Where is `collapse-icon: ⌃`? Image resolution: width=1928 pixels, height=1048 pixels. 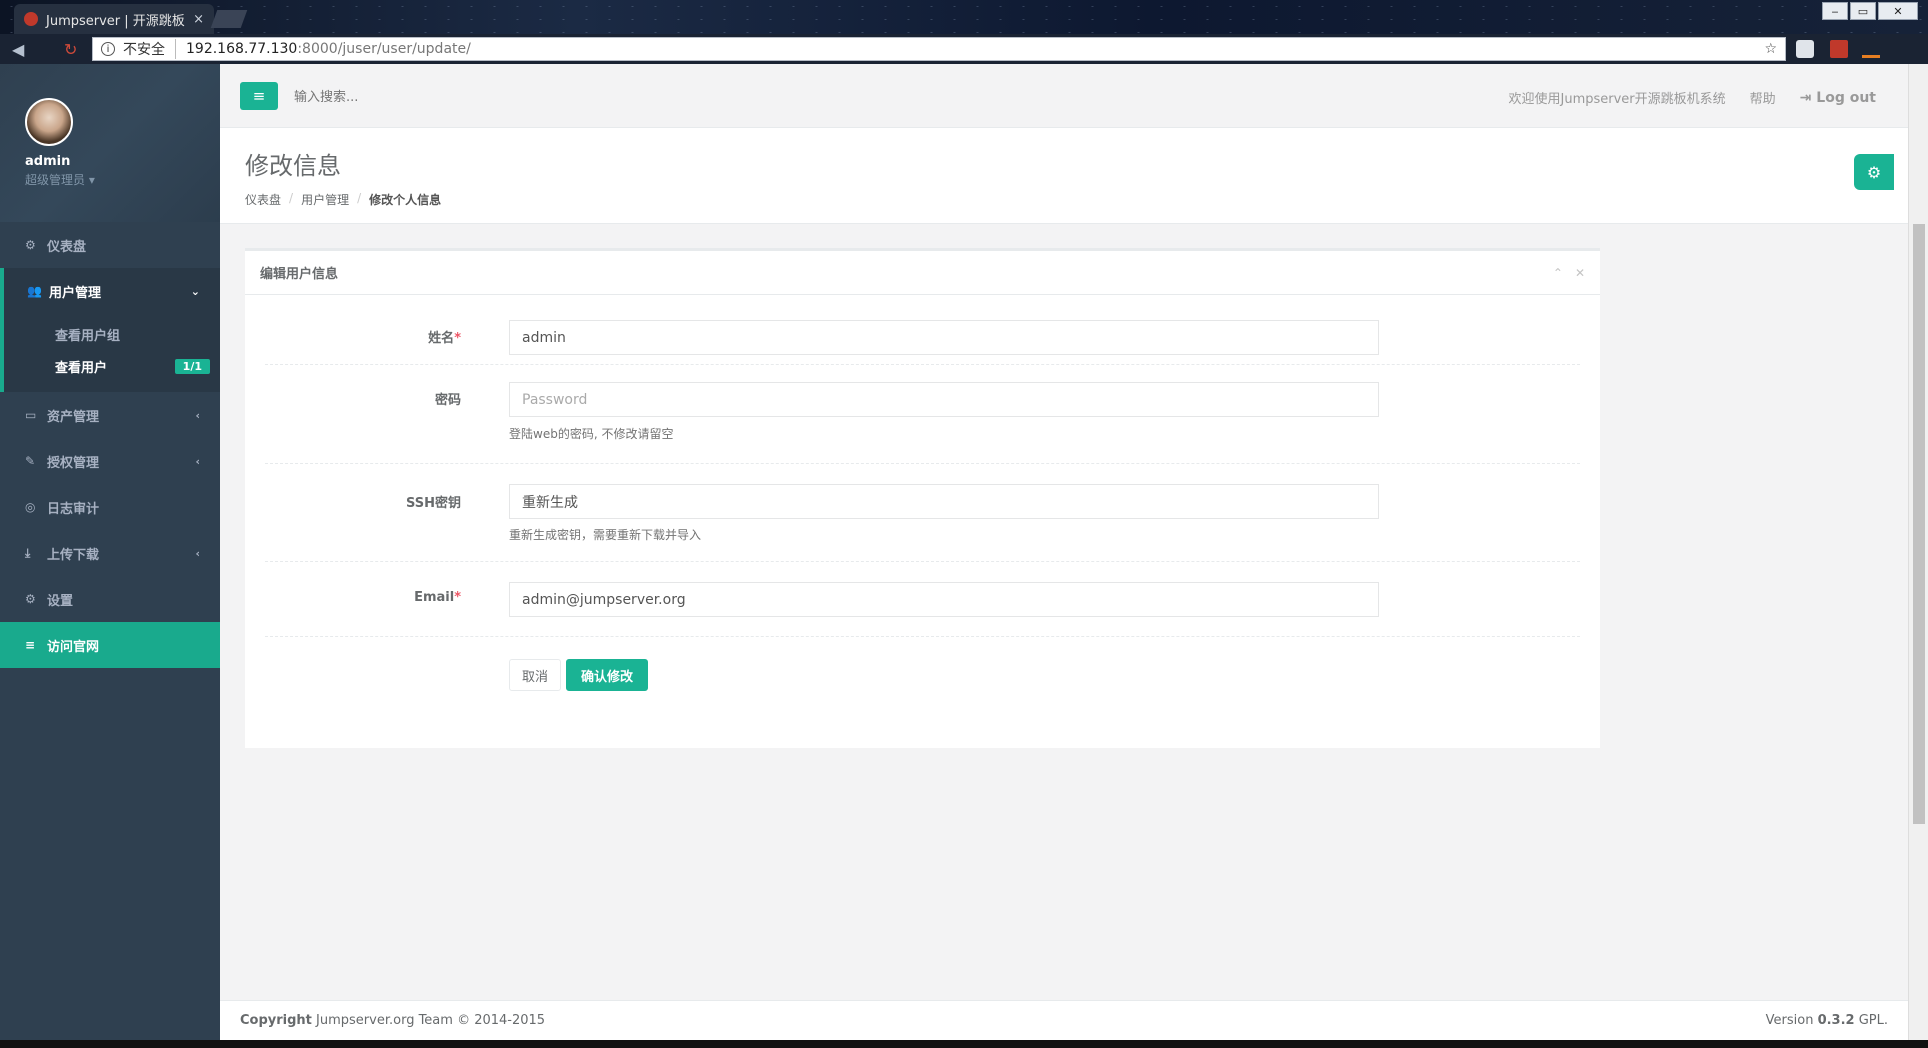 collapse-icon: ⌃ is located at coordinates (1558, 273).